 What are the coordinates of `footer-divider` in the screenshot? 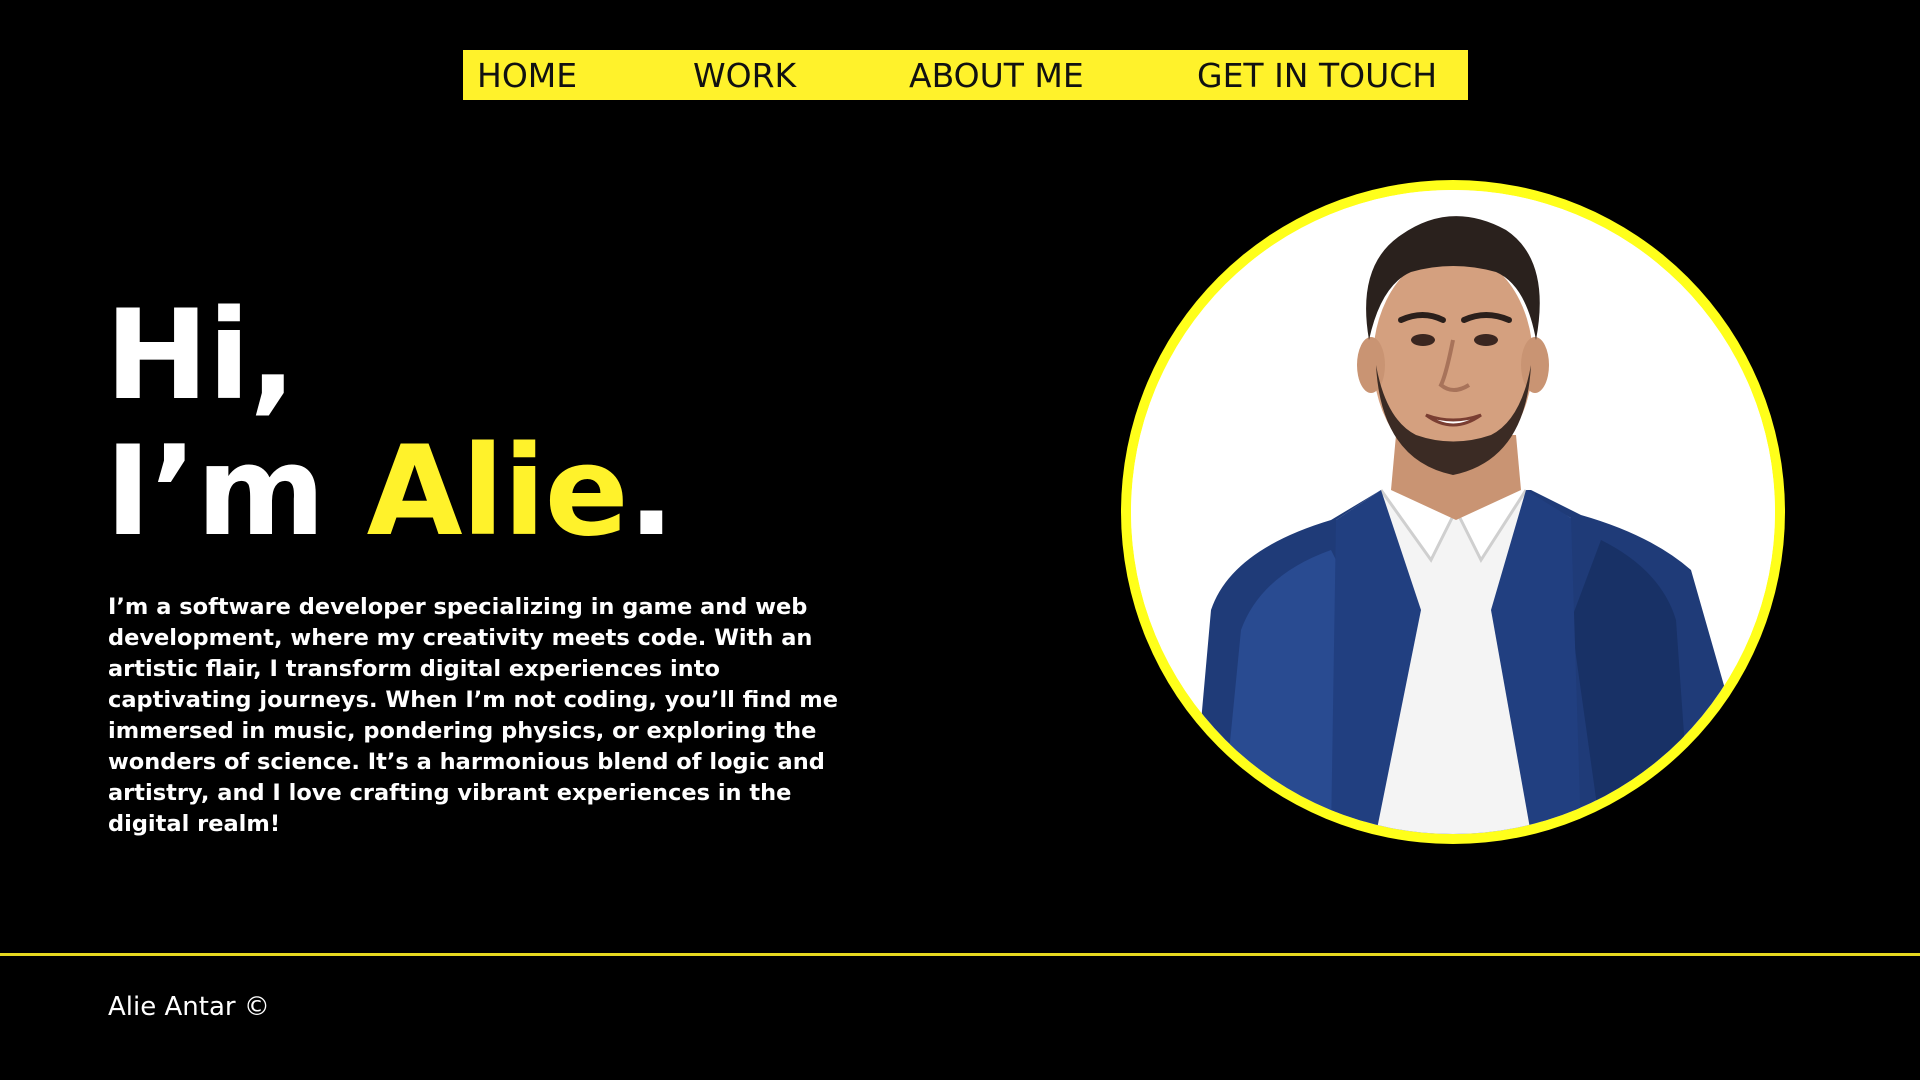 It's located at (960, 954).